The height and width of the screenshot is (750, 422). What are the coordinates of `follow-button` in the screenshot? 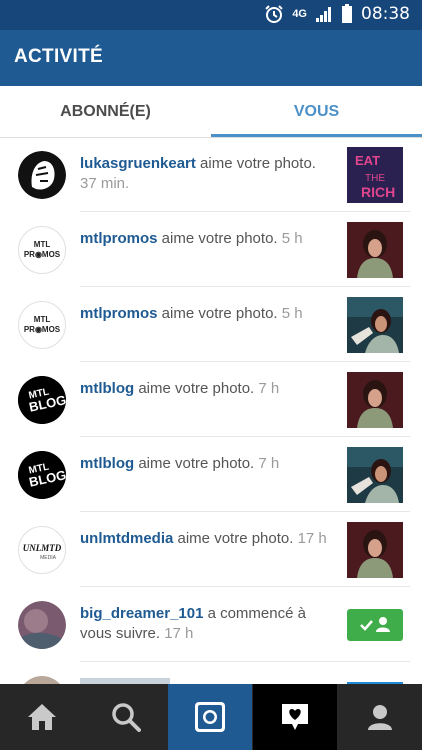 It's located at (375, 625).